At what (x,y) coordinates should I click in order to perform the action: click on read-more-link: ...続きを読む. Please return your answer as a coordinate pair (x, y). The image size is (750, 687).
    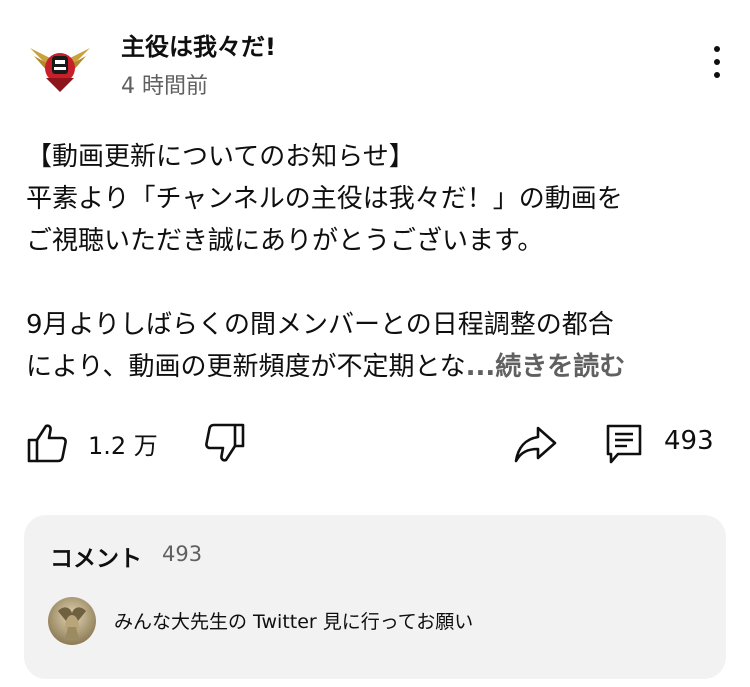
    Looking at the image, I should click on (546, 367).